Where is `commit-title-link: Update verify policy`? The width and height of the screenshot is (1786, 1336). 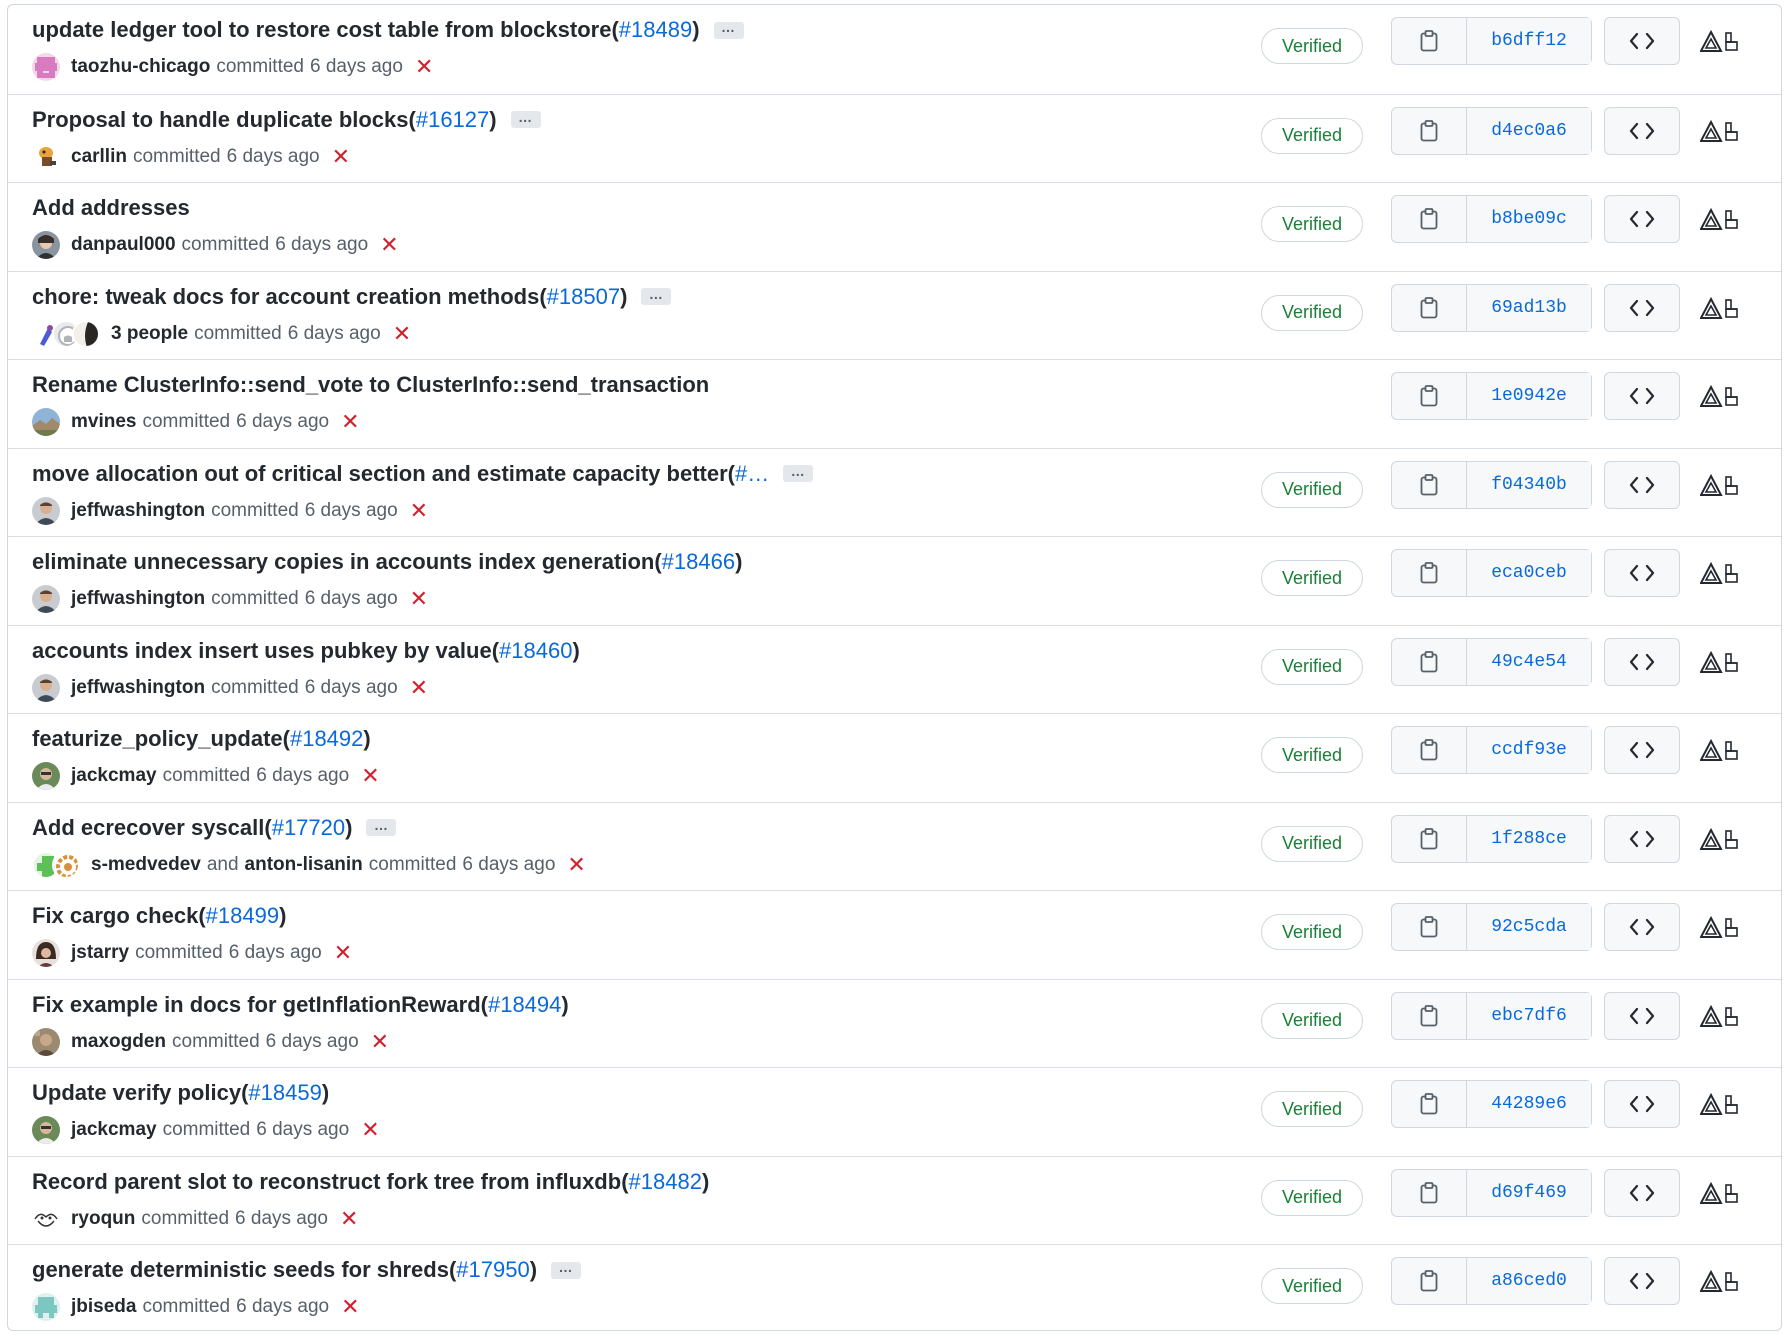 commit-title-link: Update verify policy is located at coordinates (136, 1093).